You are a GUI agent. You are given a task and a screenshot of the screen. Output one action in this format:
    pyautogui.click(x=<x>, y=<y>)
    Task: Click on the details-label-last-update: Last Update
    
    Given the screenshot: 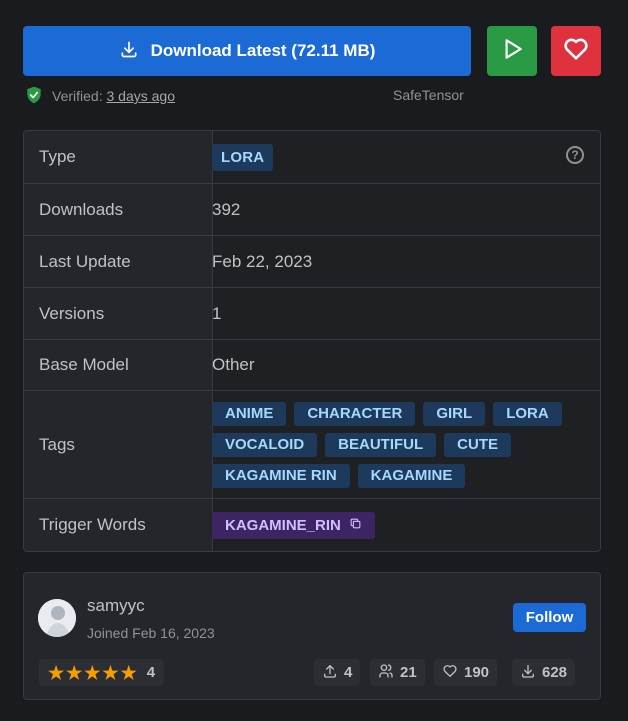 What is the action you would take?
    pyautogui.click(x=118, y=261)
    